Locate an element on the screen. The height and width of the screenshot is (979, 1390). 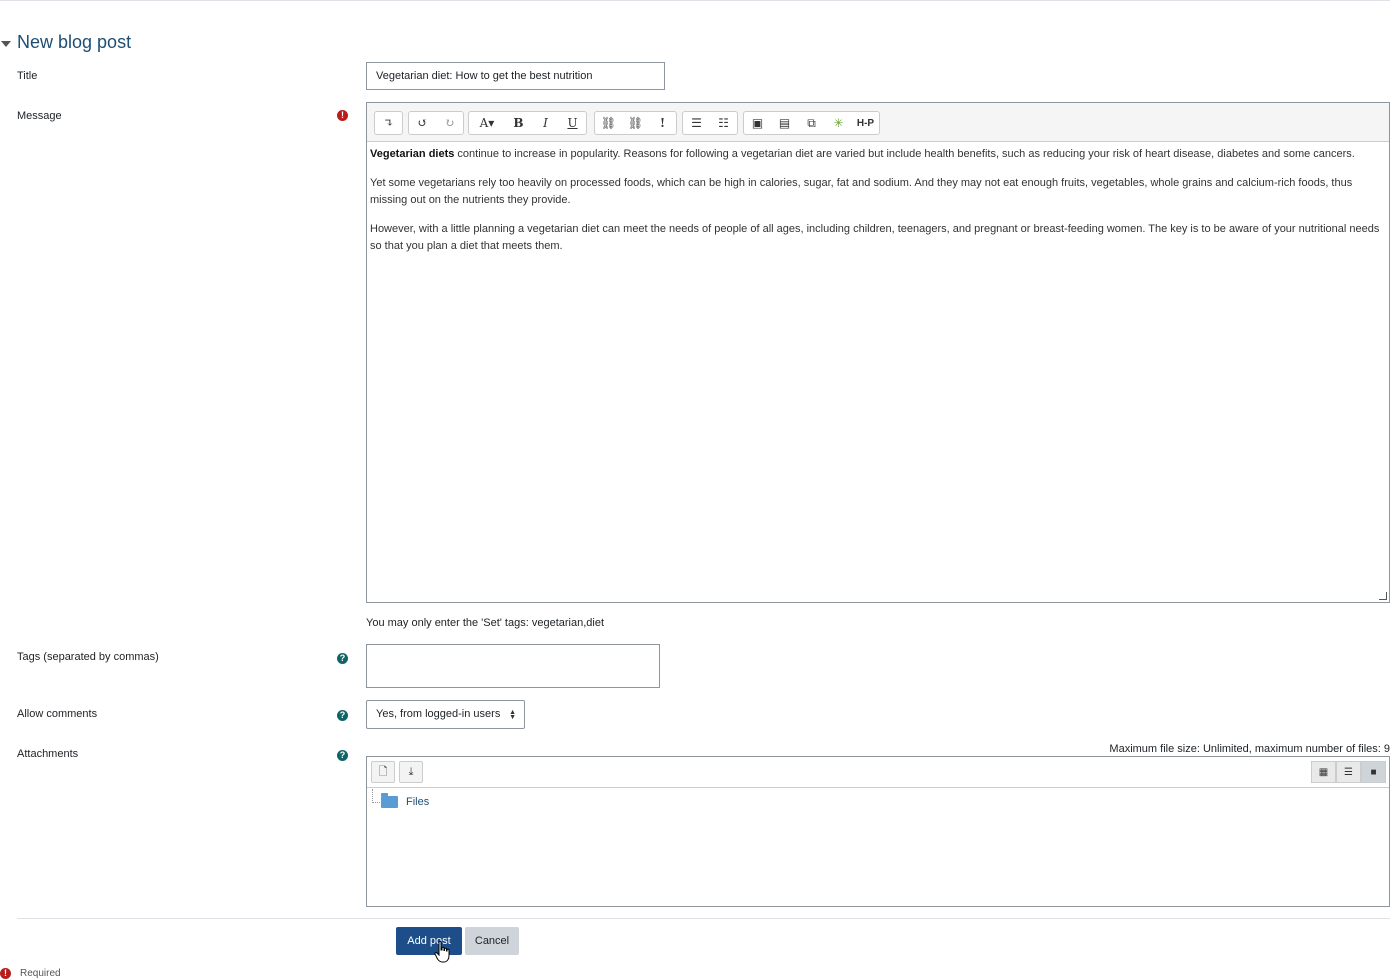
tree-view-icon: ■ is located at coordinates (1373, 772).